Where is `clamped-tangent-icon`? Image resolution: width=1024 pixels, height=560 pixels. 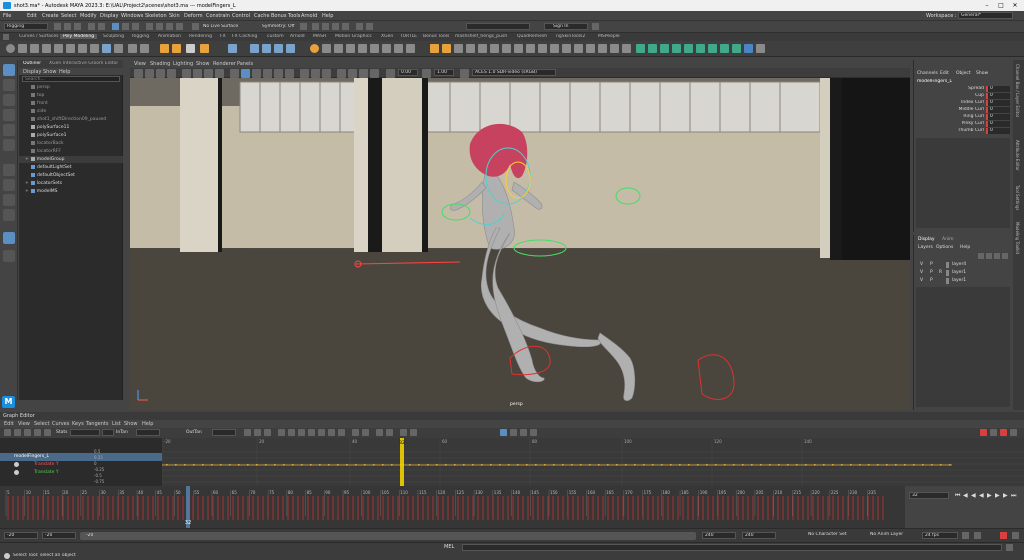
clamped-tangent-icon is located at coordinates (301, 432).